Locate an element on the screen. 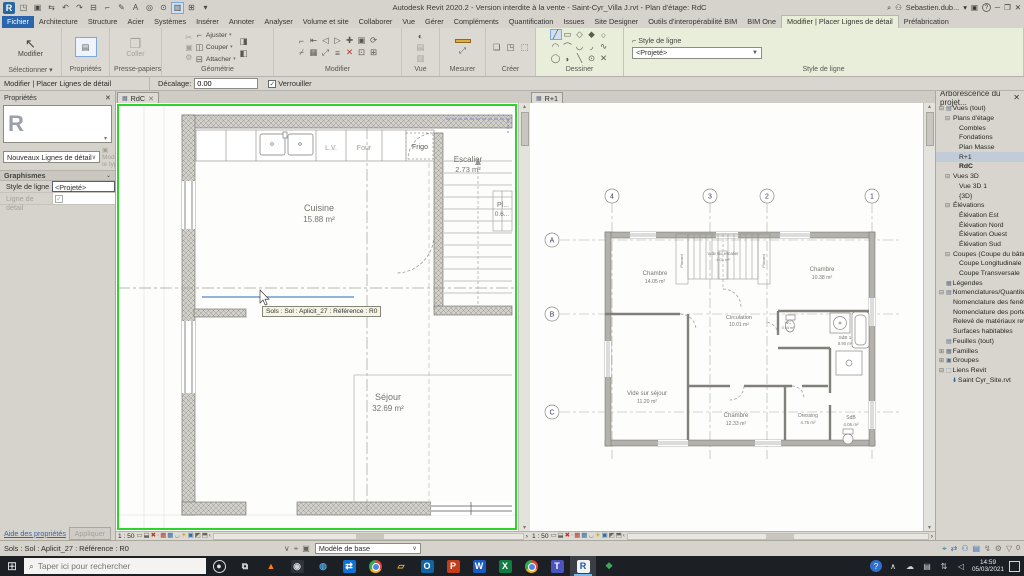  browser-tree-item: Fondations is located at coordinates (980, 138).